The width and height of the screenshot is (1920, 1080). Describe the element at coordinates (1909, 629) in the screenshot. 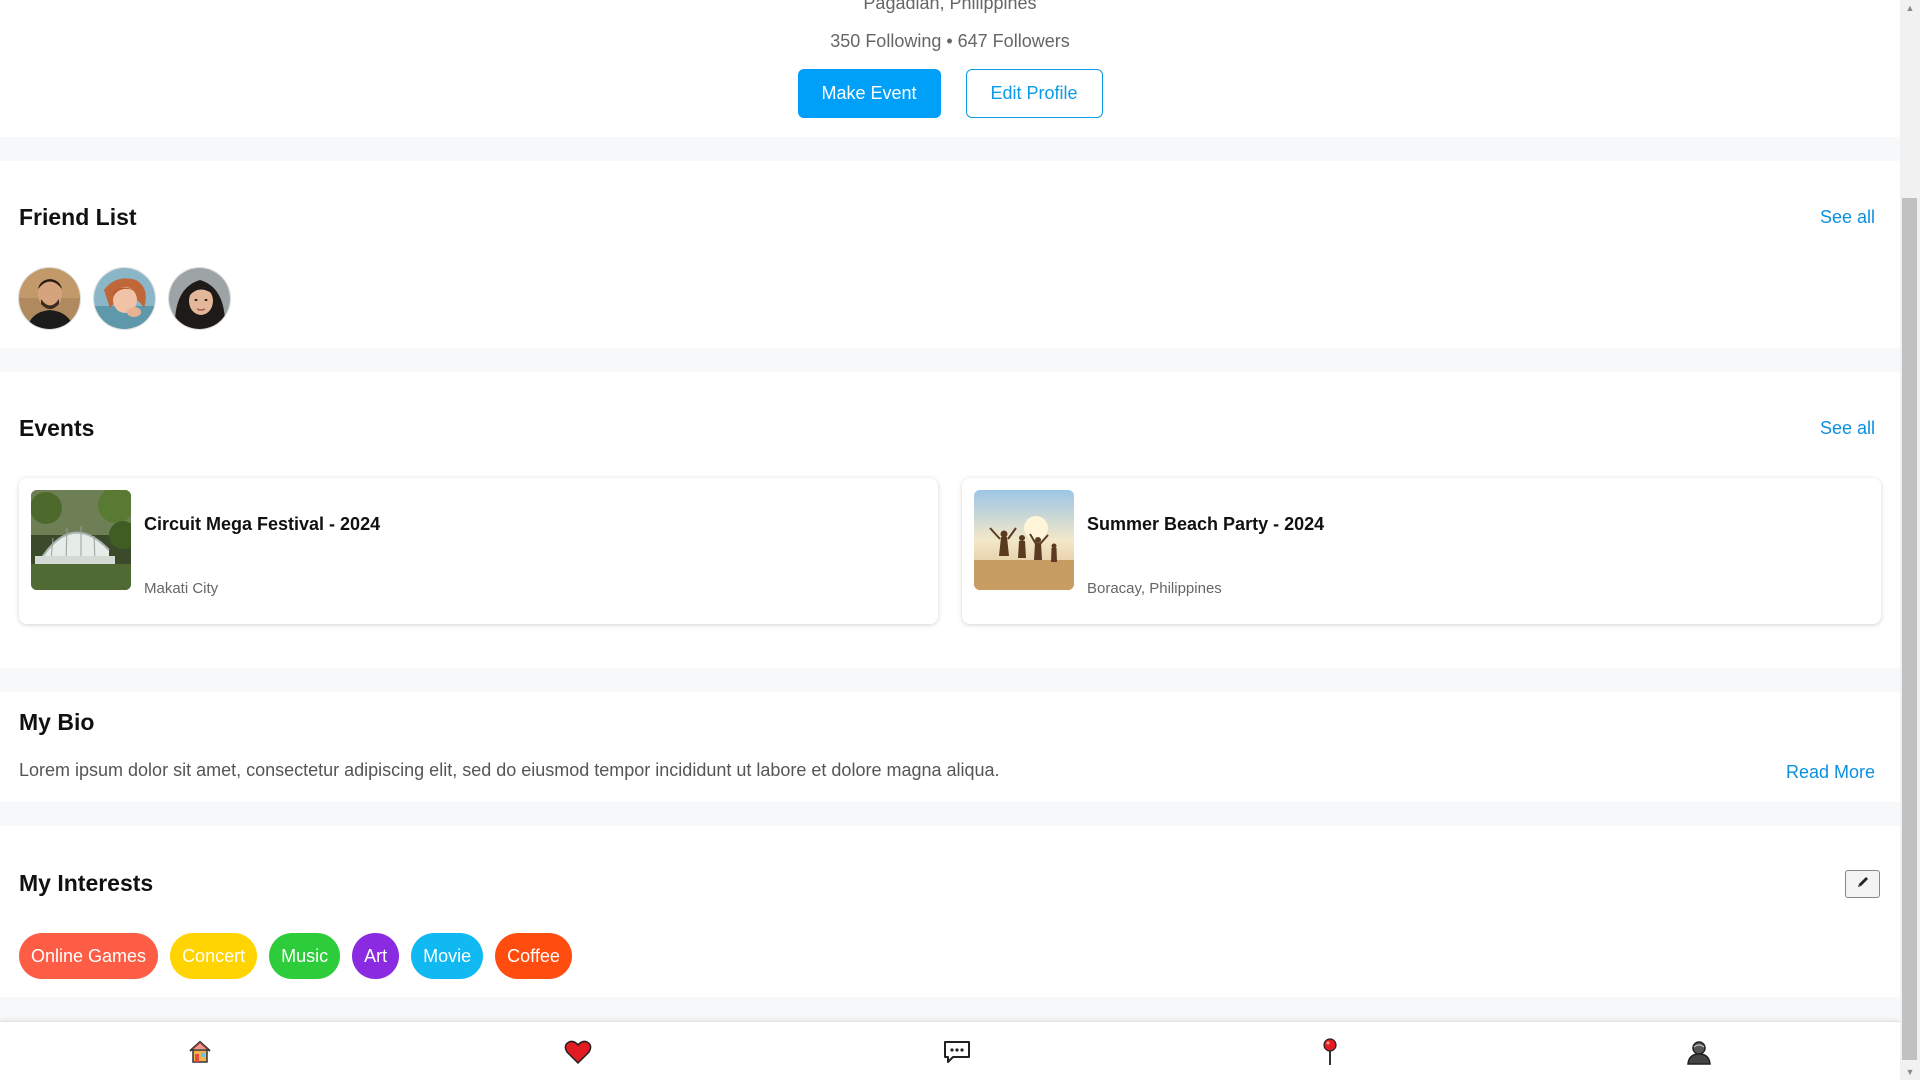

I see `scroll-thumb` at that location.